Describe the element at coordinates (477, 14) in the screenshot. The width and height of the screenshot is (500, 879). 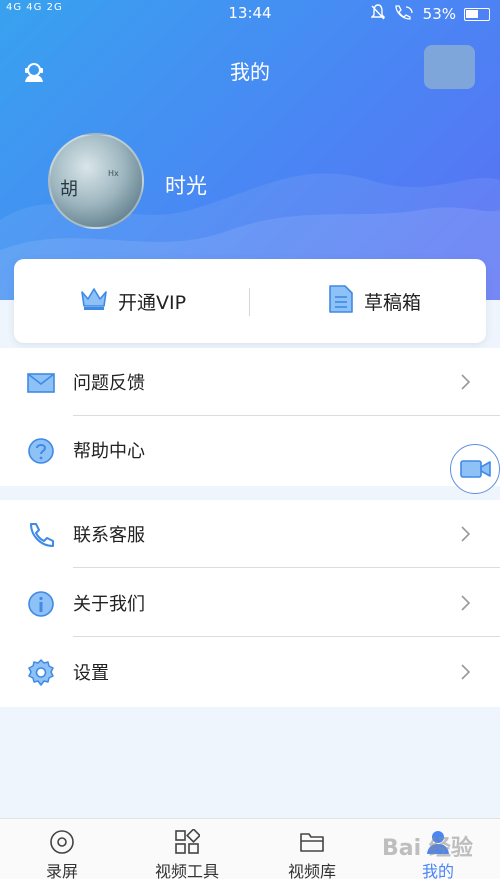
I see `battery-icon` at that location.